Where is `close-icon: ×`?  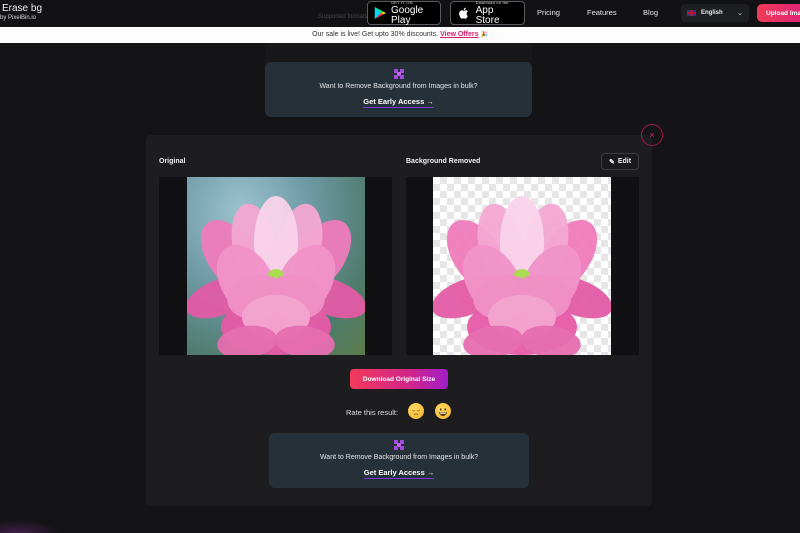
close-icon: × is located at coordinates (652, 135).